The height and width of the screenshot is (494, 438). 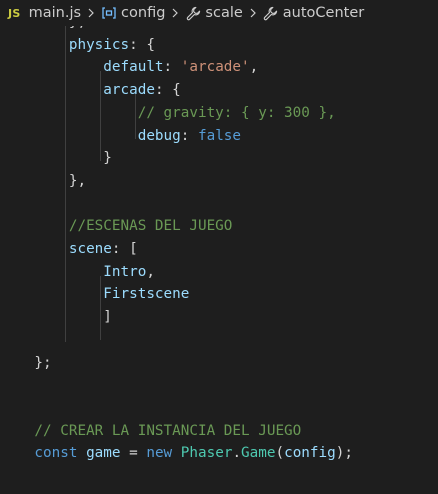 I want to click on code-line: // gravity: { y: 300 },, so click(x=168, y=113).